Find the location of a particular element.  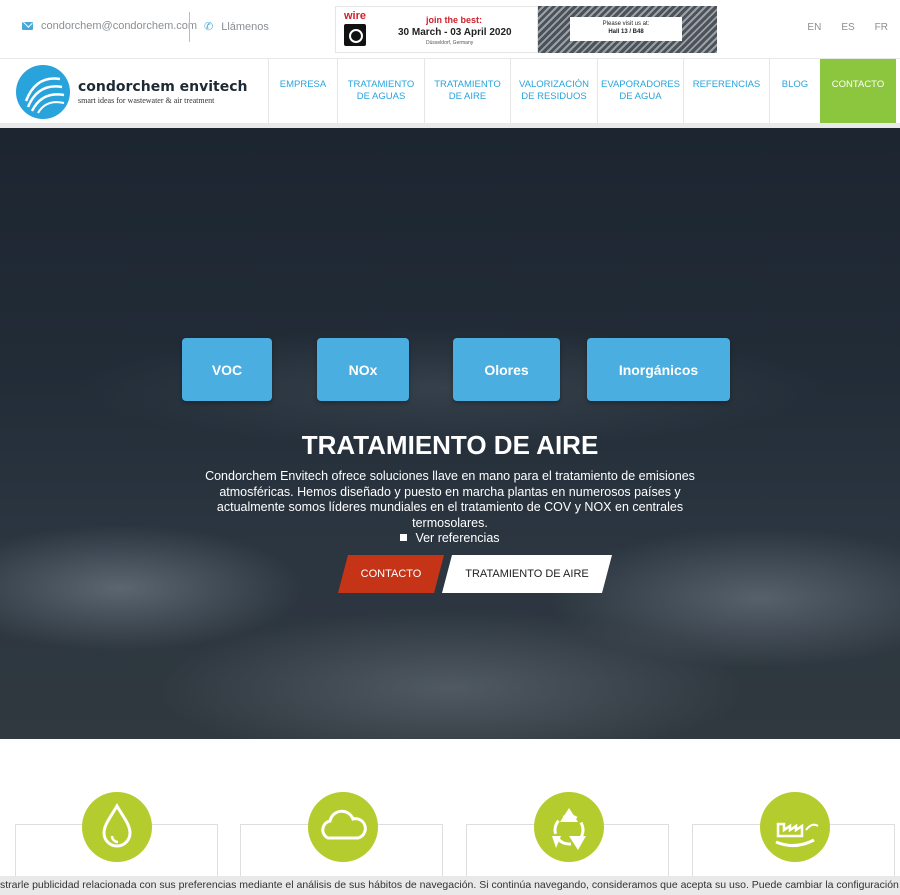

nav-item-tratamiento-aire: TRATAMIENTO DE AIRE is located at coordinates (467, 93).